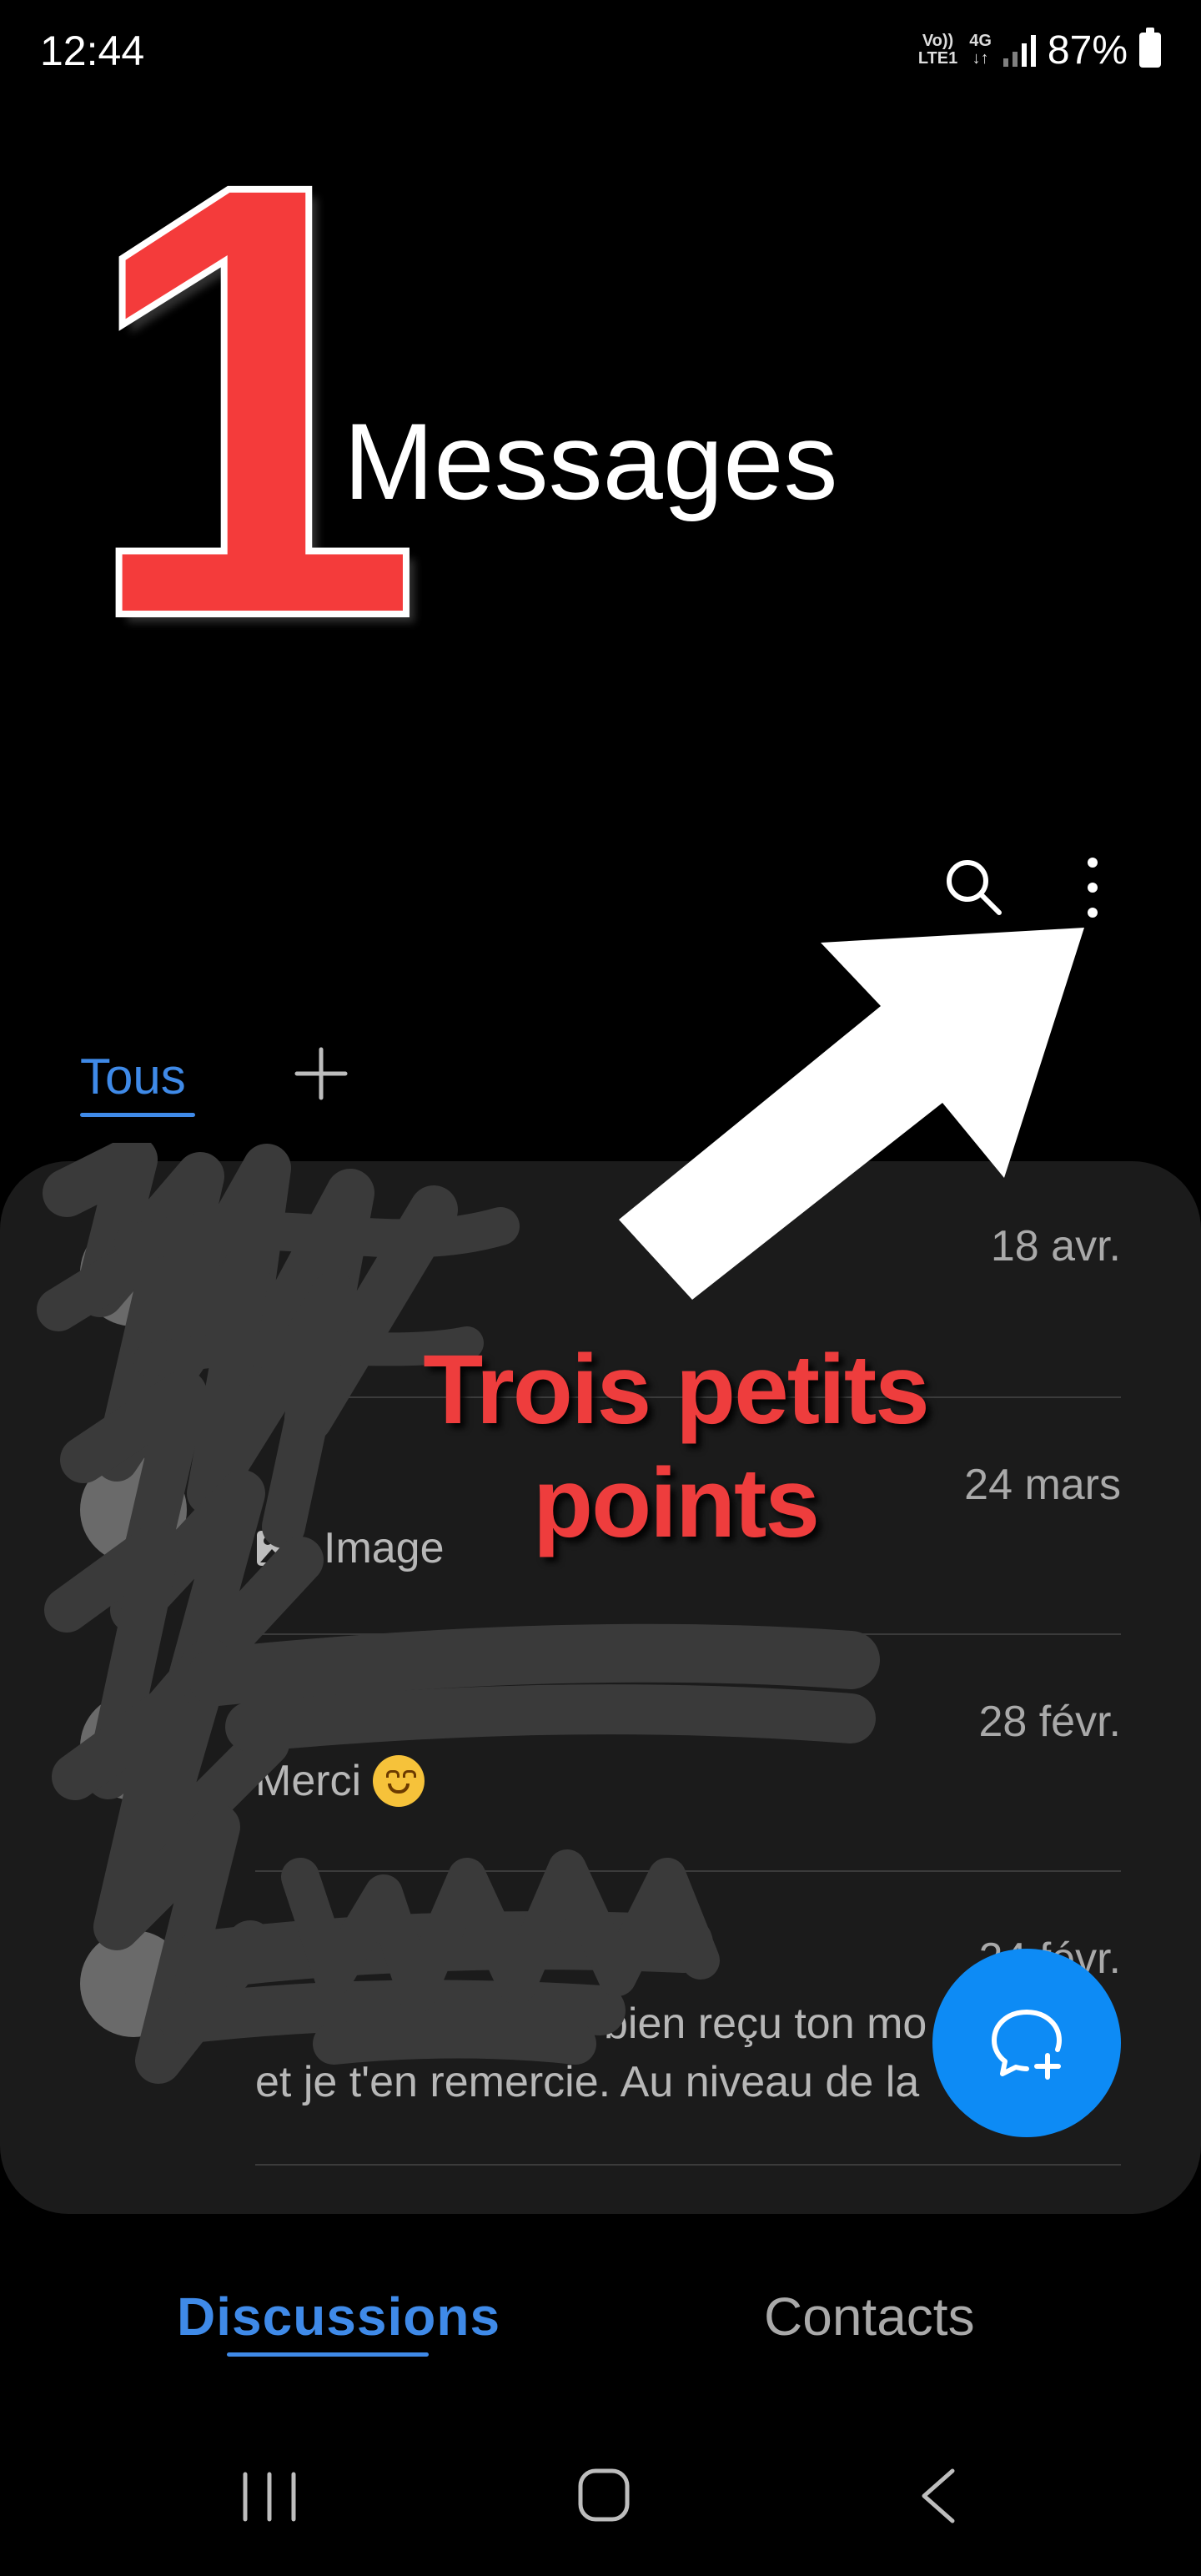 This screenshot has height=2576, width=1201. What do you see at coordinates (1055, 1246) in the screenshot?
I see `conversation-date: 18 avr.` at bounding box center [1055, 1246].